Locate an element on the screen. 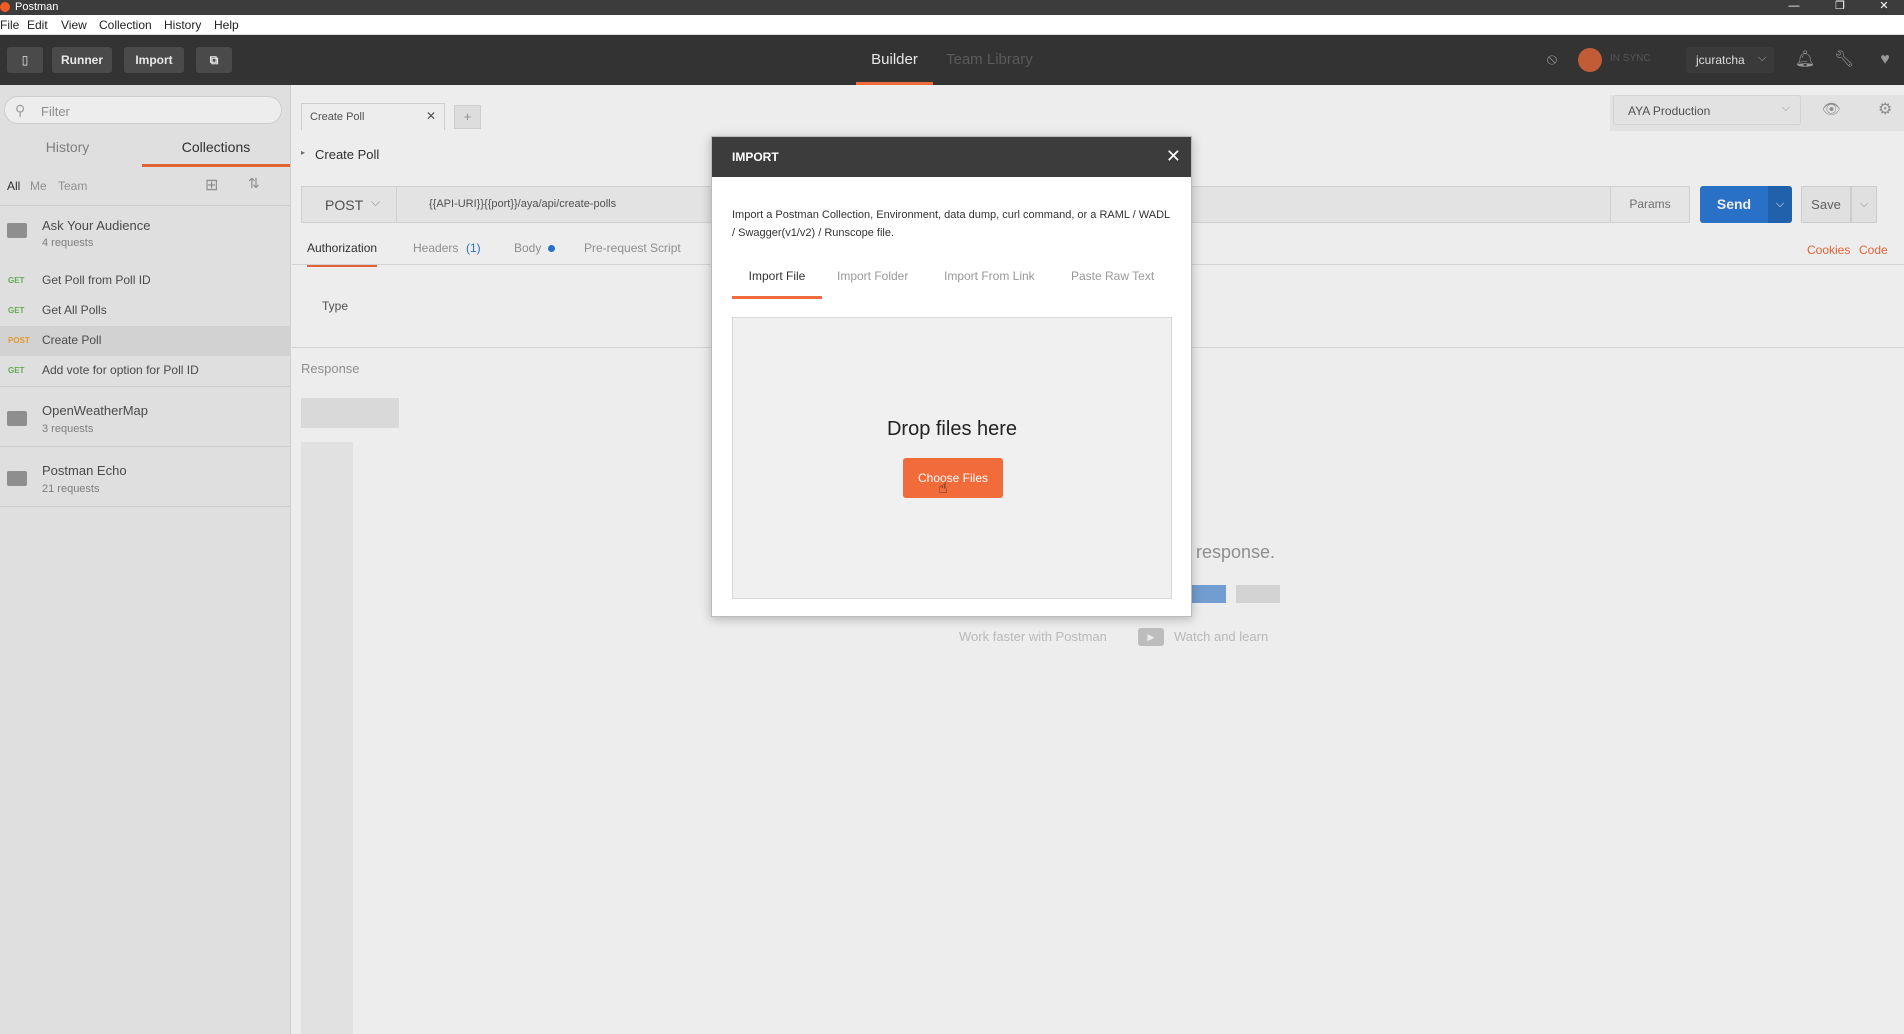 The width and height of the screenshot is (1904, 1034). runner-button: Runner is located at coordinates (82, 60).